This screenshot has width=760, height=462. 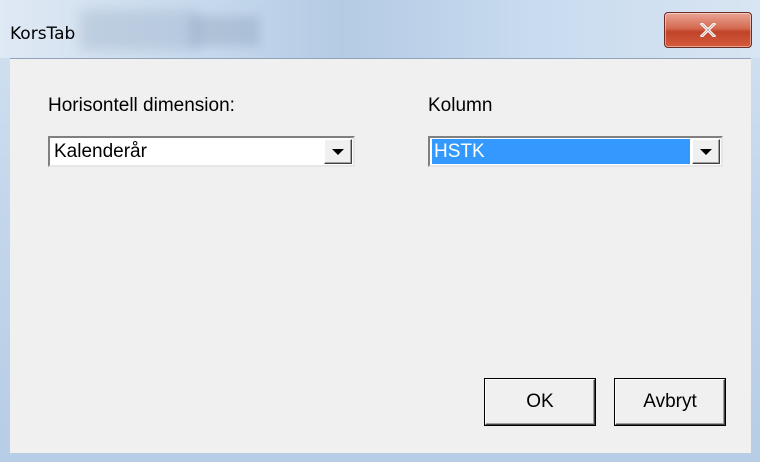 What do you see at coordinates (380, 29) in the screenshot?
I see `title-bar: KorsTab` at bounding box center [380, 29].